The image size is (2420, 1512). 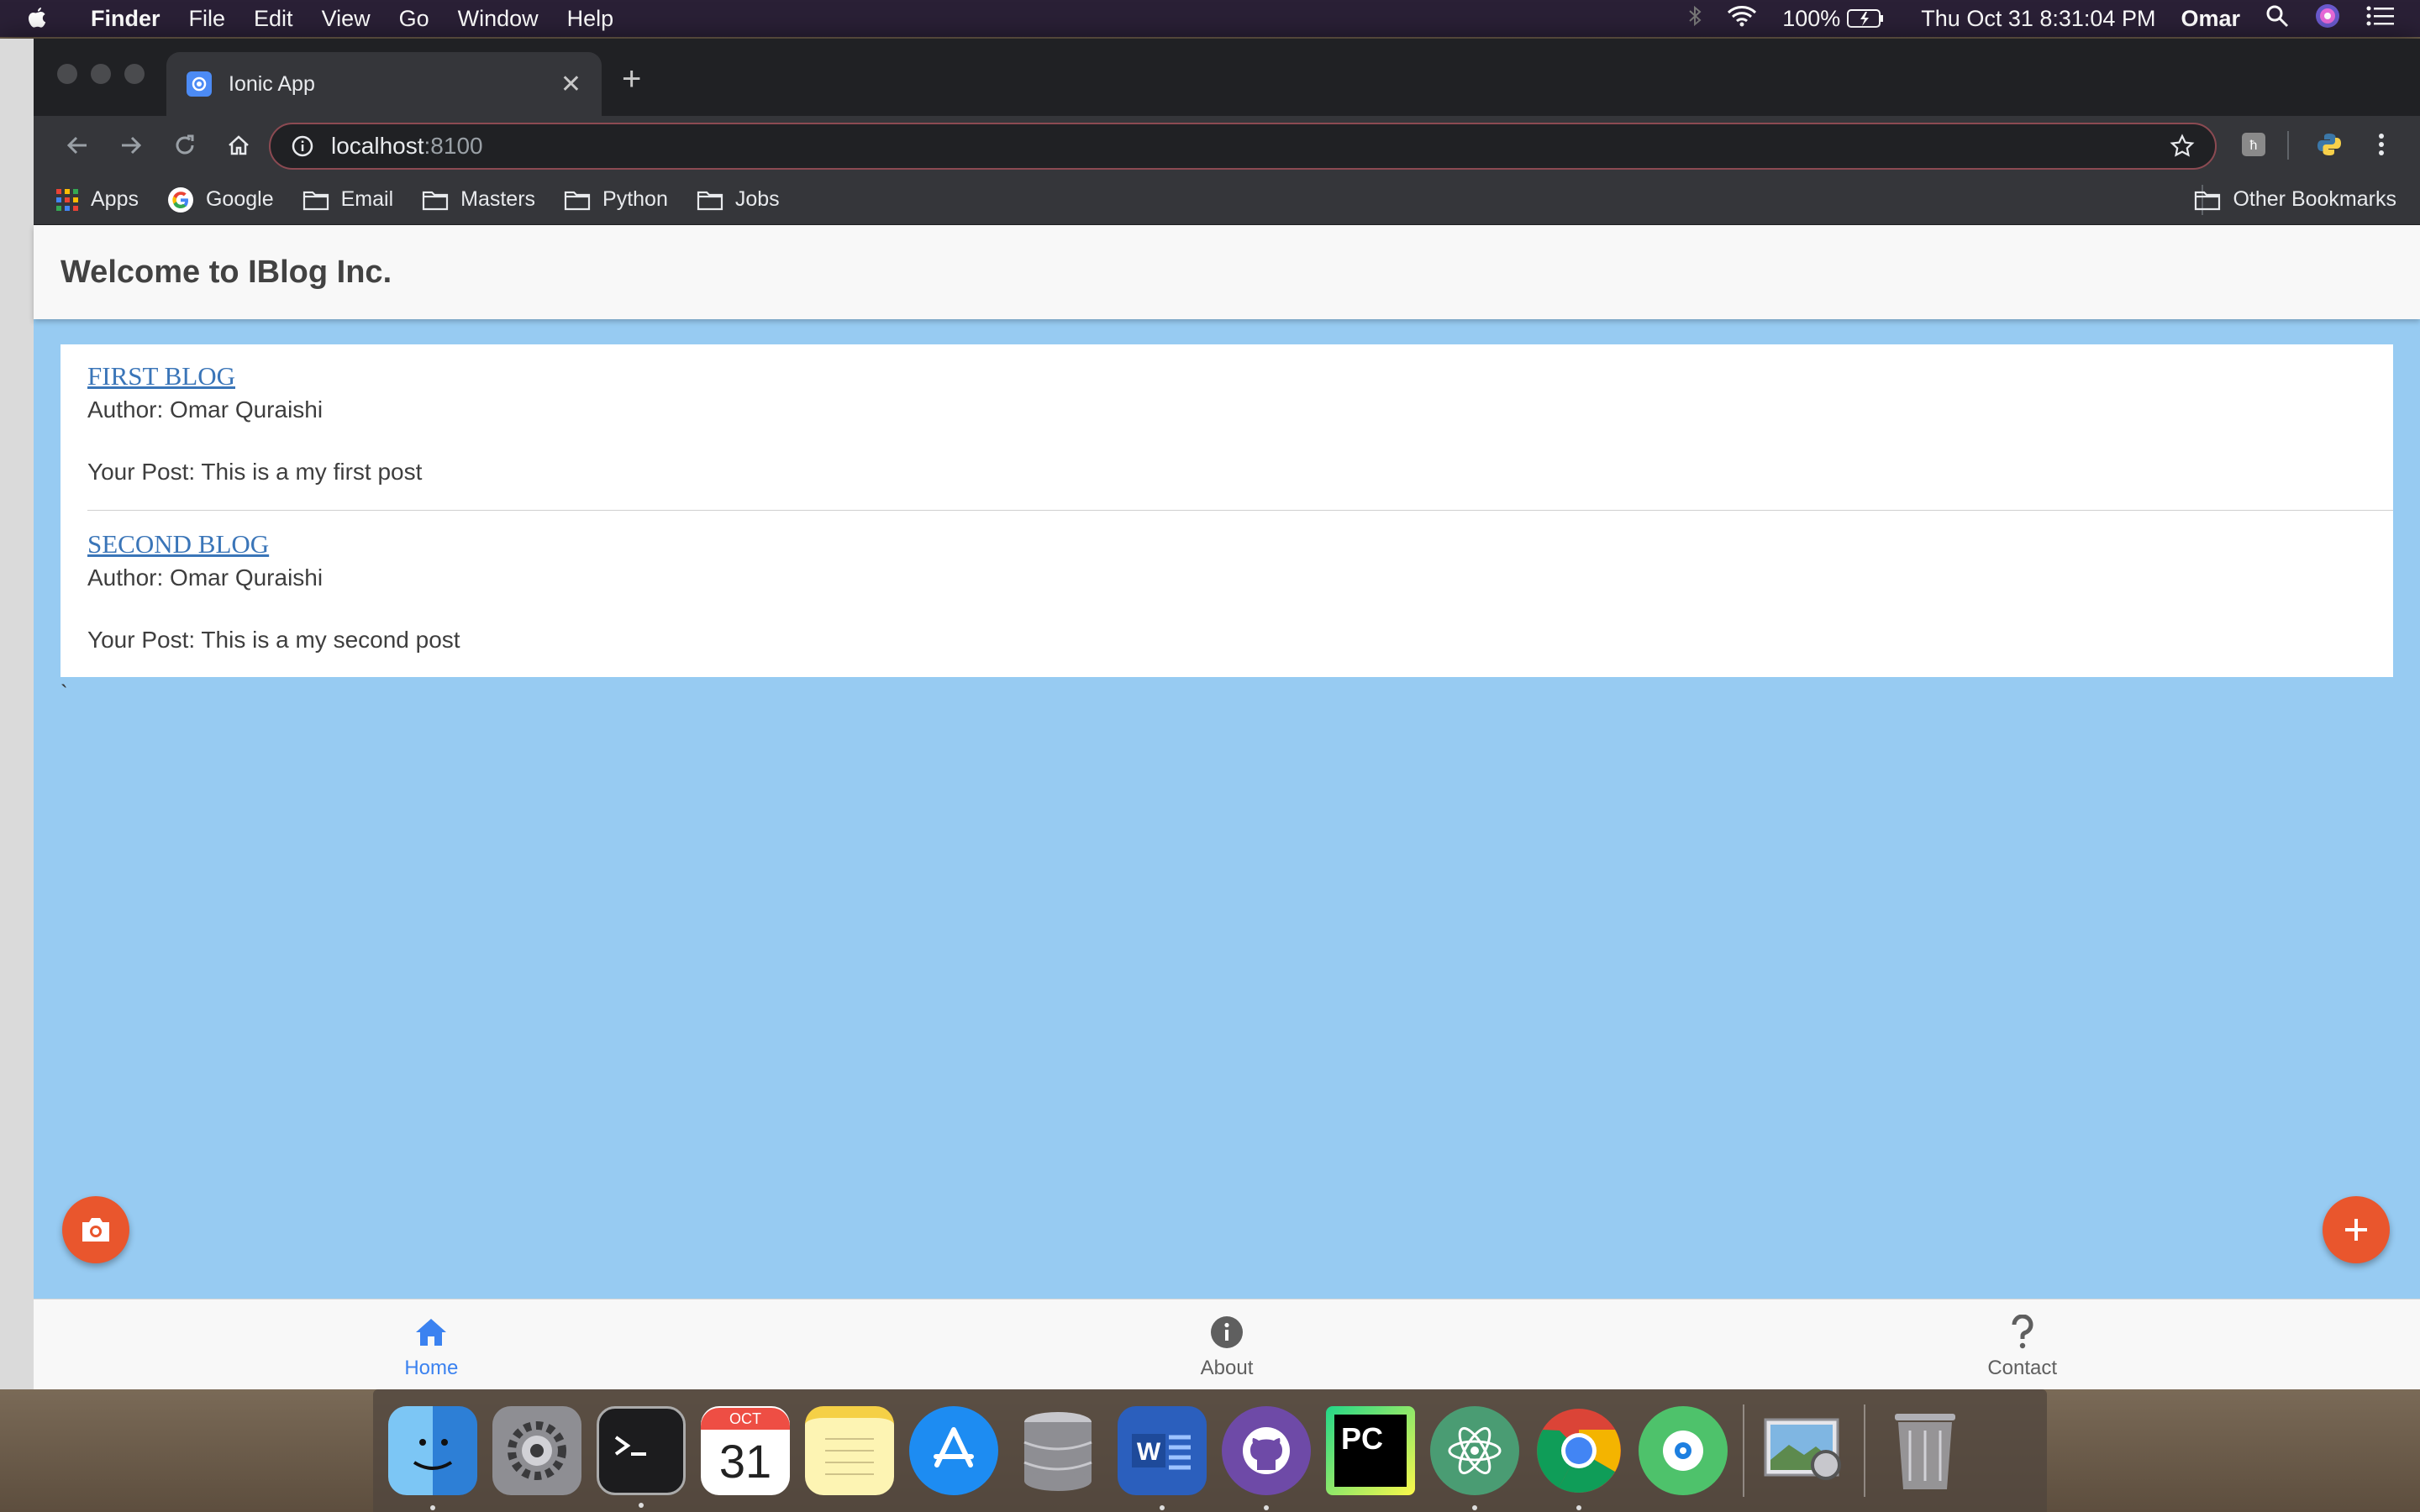 What do you see at coordinates (273, 640) in the screenshot?
I see `blog-post-text: Your Post: This is a my second post` at bounding box center [273, 640].